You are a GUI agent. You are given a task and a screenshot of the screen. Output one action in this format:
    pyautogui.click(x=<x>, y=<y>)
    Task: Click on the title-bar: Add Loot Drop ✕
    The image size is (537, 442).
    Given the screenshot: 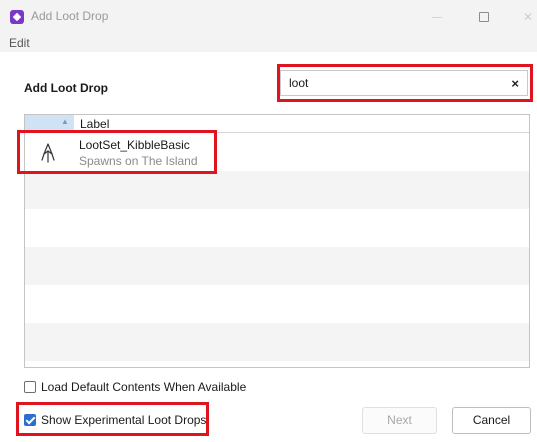 What is the action you would take?
    pyautogui.click(x=268, y=17)
    